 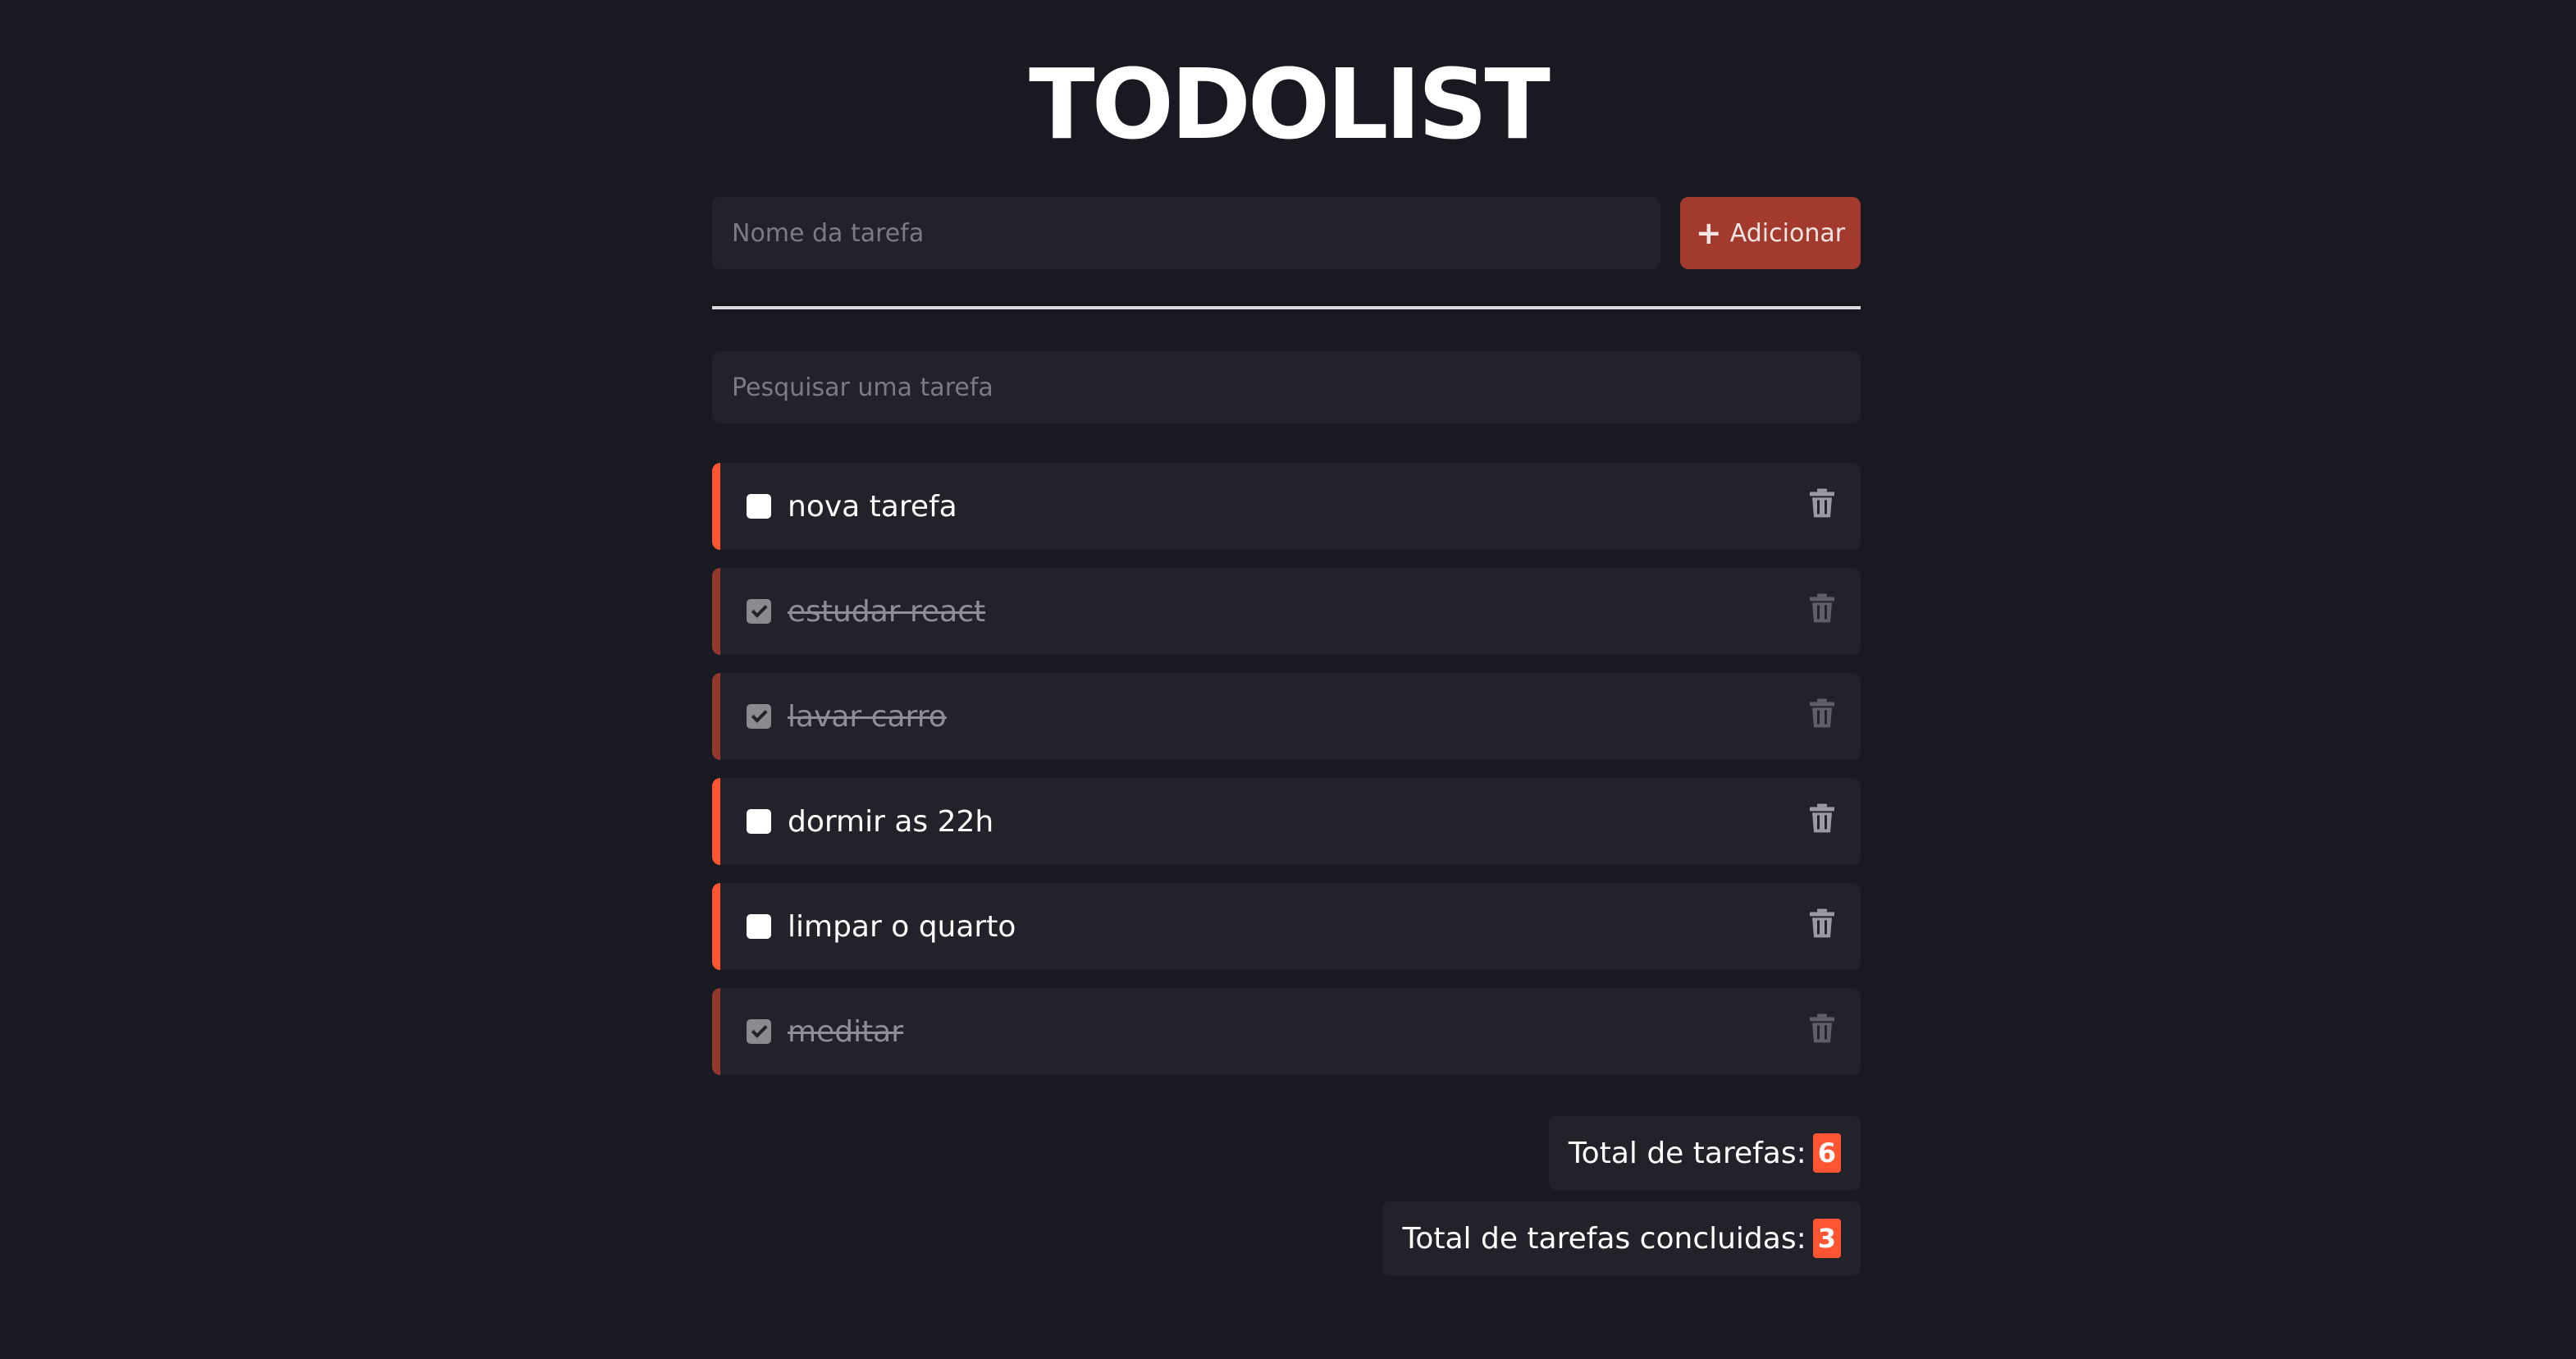 What do you see at coordinates (1827, 1238) in the screenshot?
I see `total-done-badge: 3` at bounding box center [1827, 1238].